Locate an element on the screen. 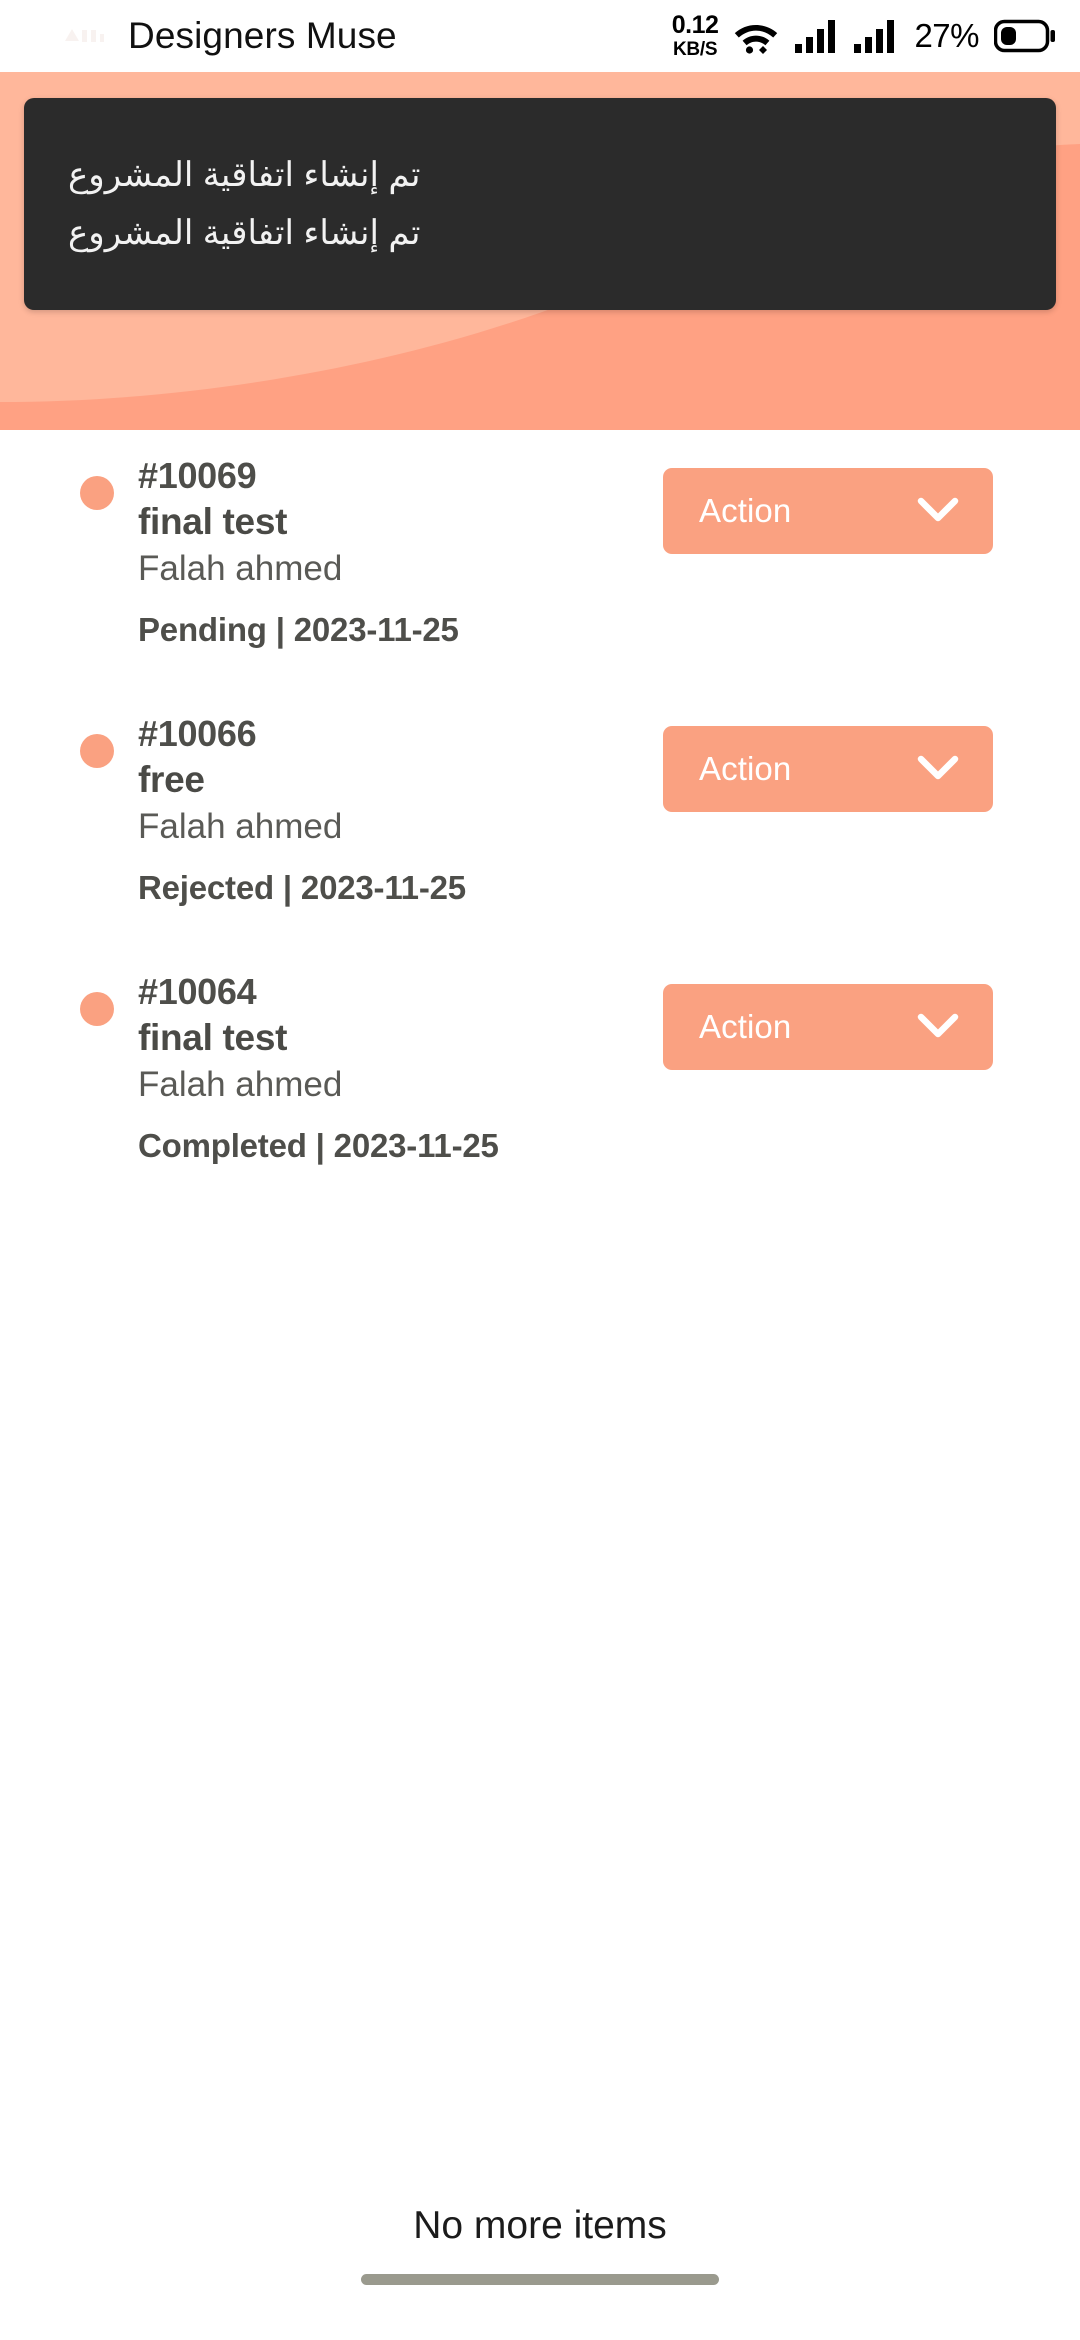 This screenshot has width=1080, height=2340. wifi-icon is located at coordinates (756, 36).